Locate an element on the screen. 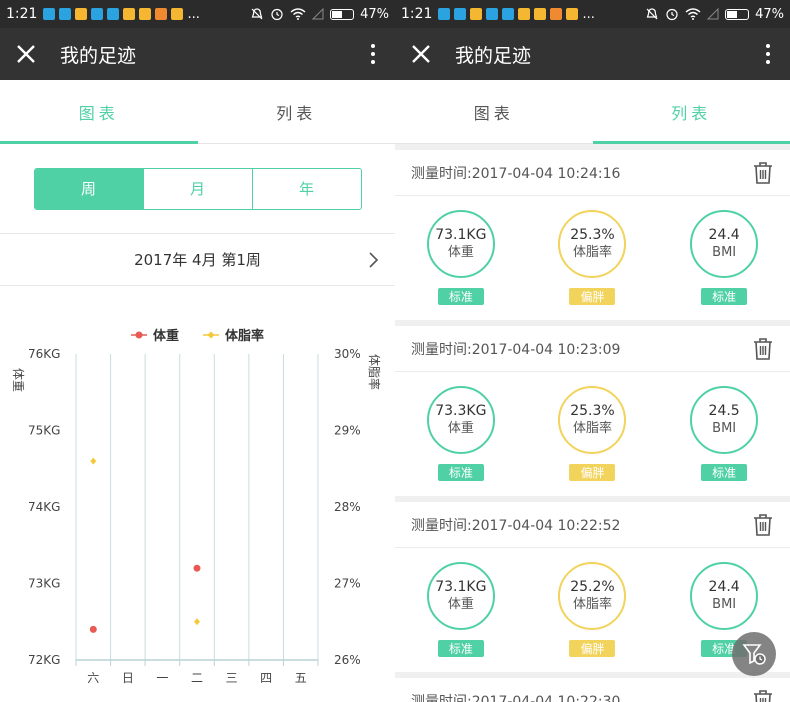 The image size is (790, 702). record-header: 测量时间:2017-04-04 10:24:16 is located at coordinates (592, 173).